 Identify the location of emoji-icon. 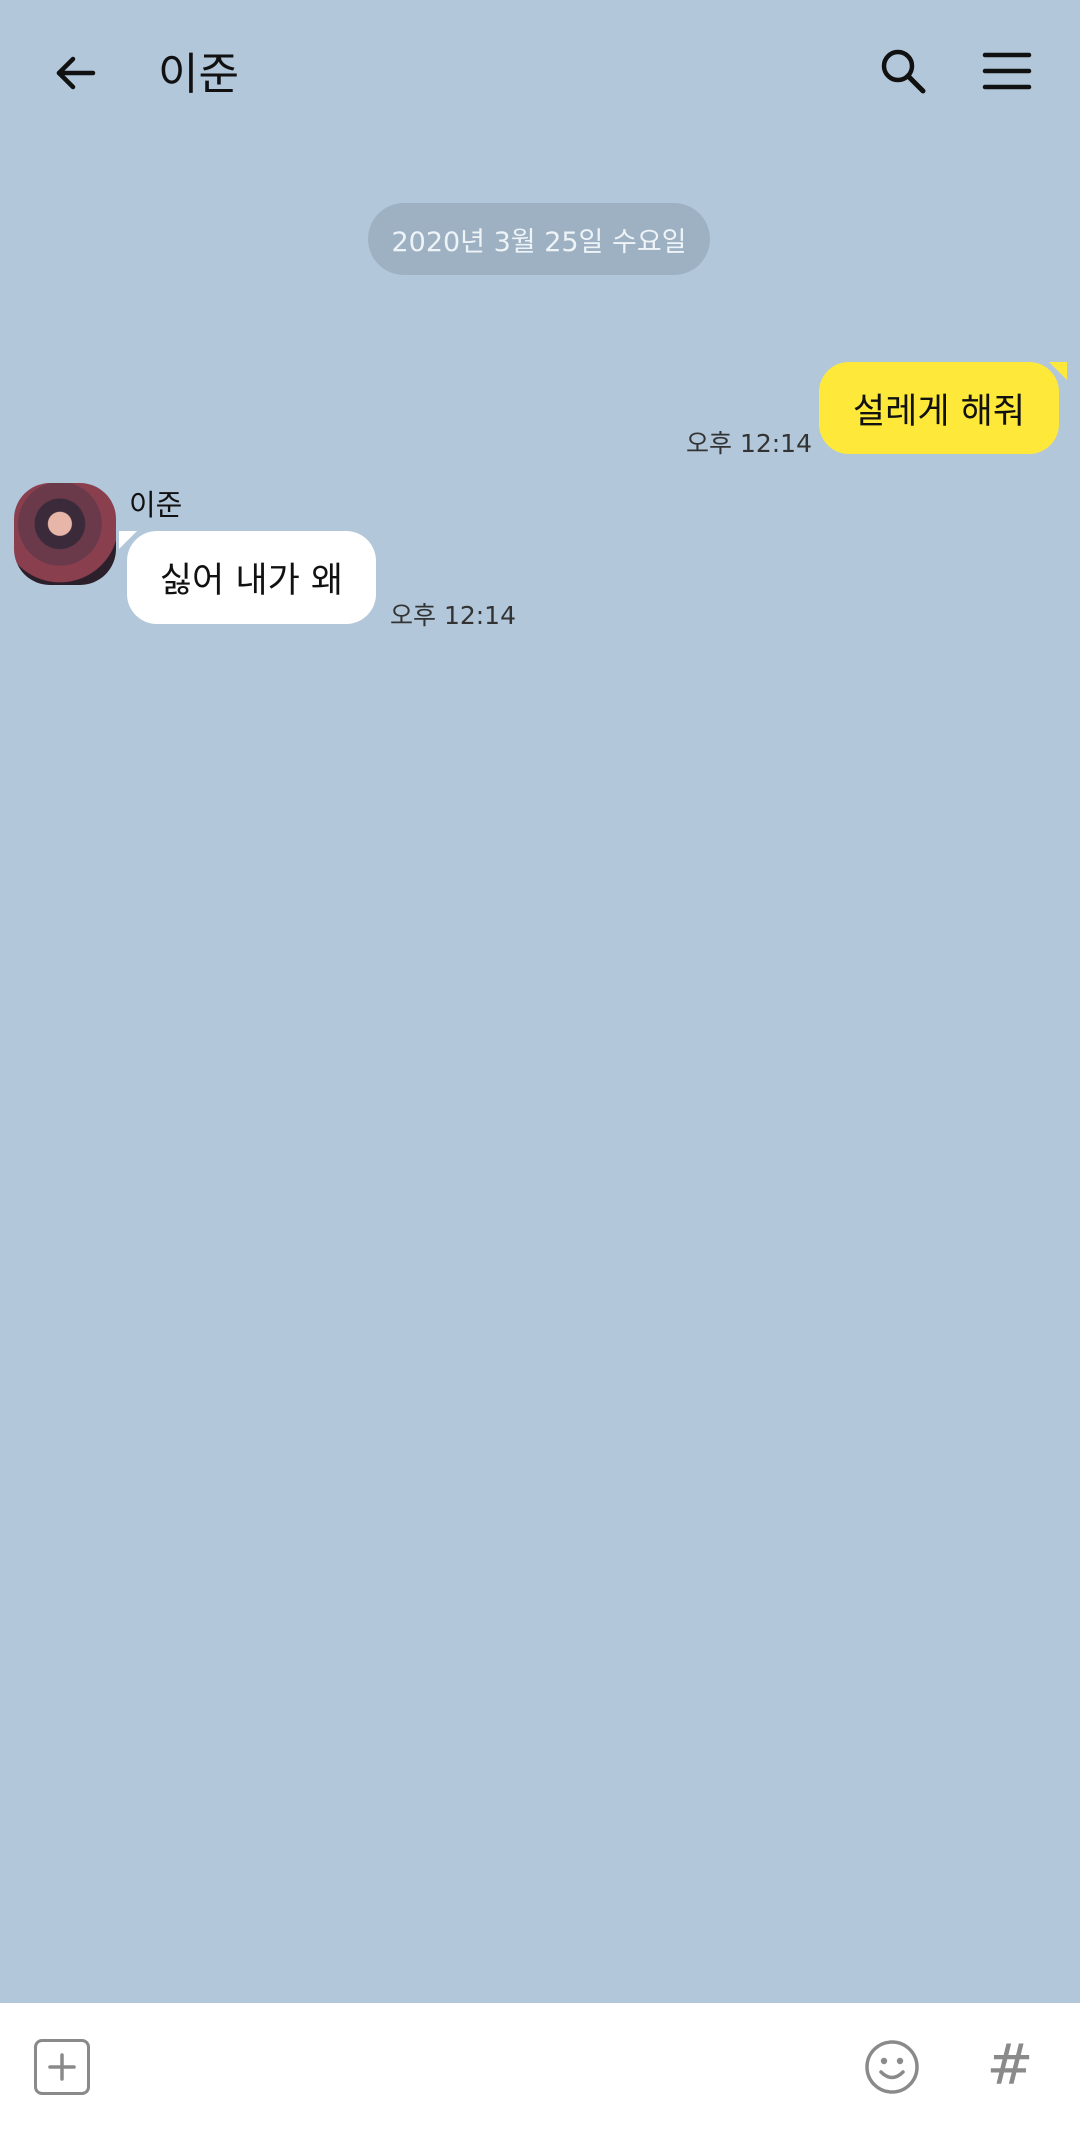
(892, 2067).